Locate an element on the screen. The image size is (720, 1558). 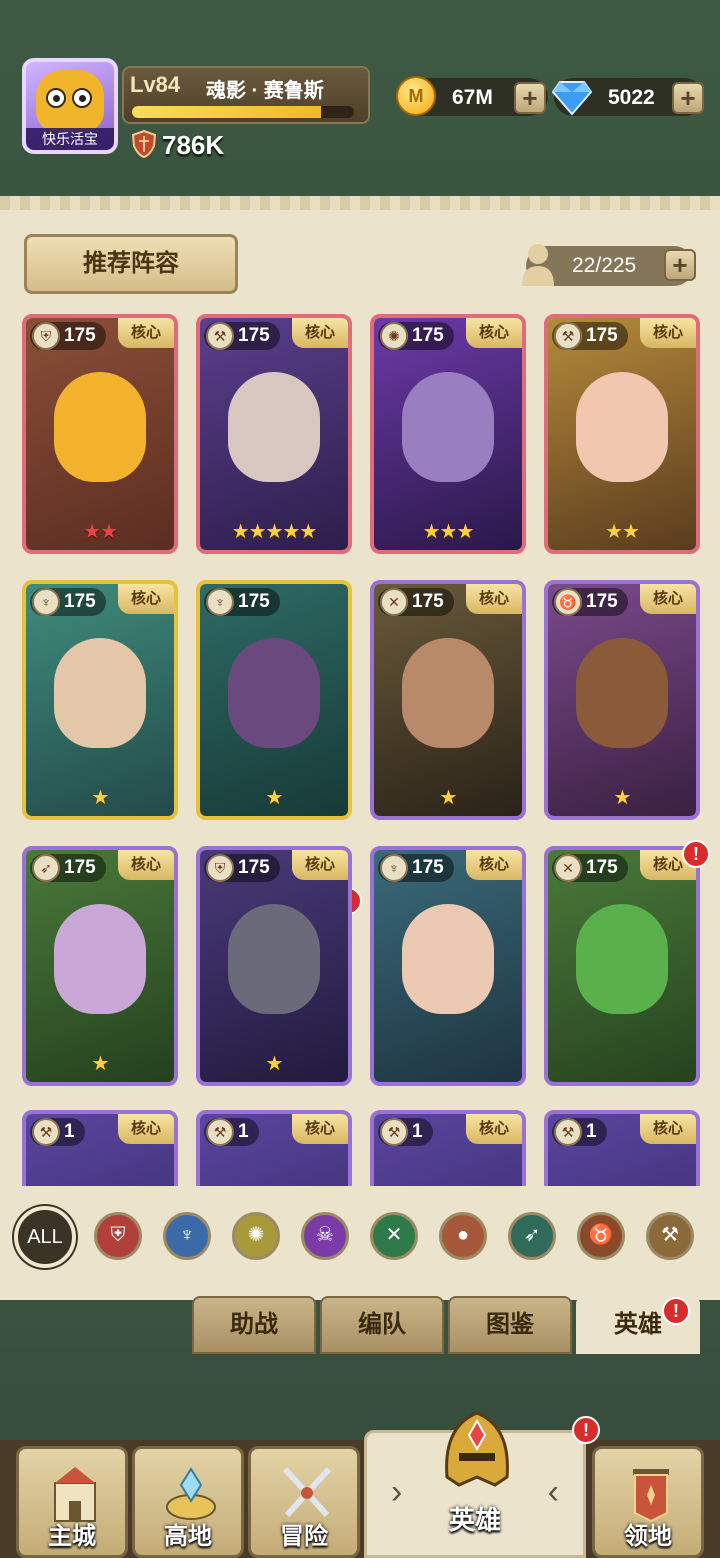
hero-card: 175 ♆ ★ is located at coordinates (274, 700).